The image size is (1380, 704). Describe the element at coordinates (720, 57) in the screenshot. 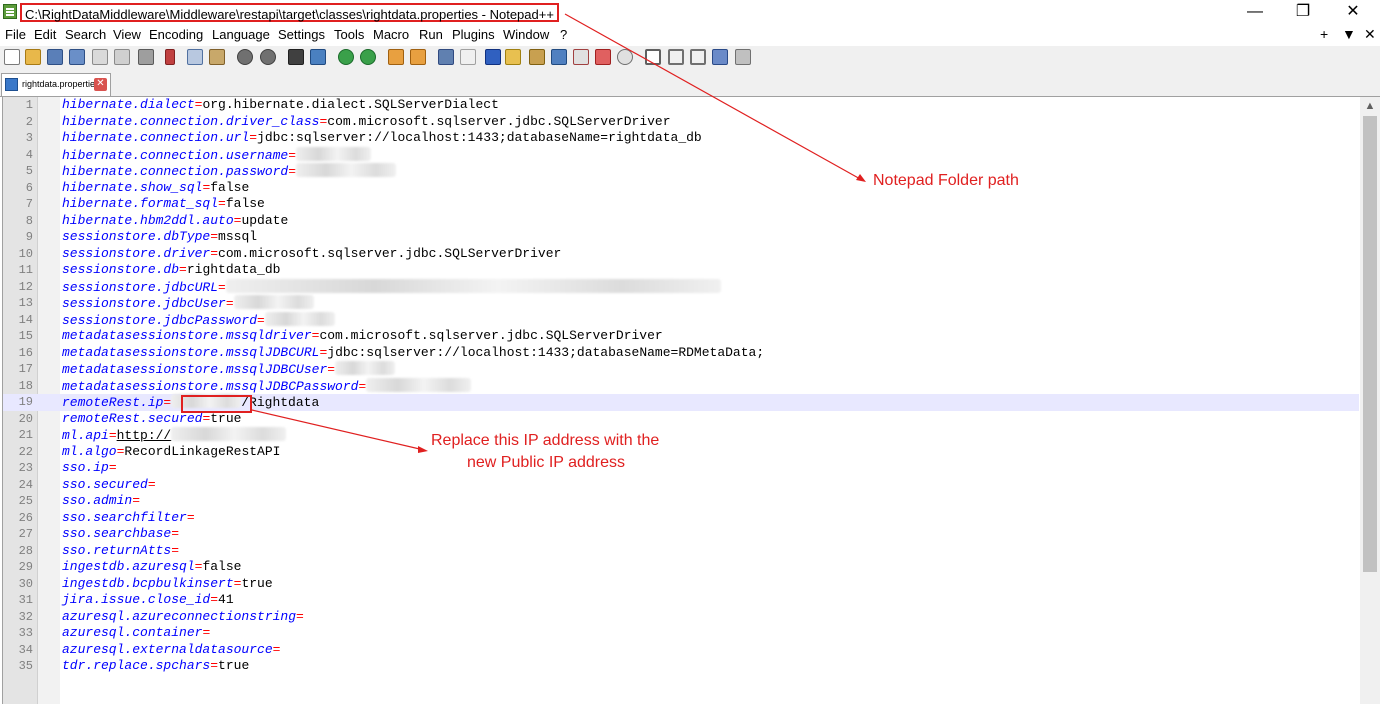

I see `run-macro-multiple-icon` at that location.